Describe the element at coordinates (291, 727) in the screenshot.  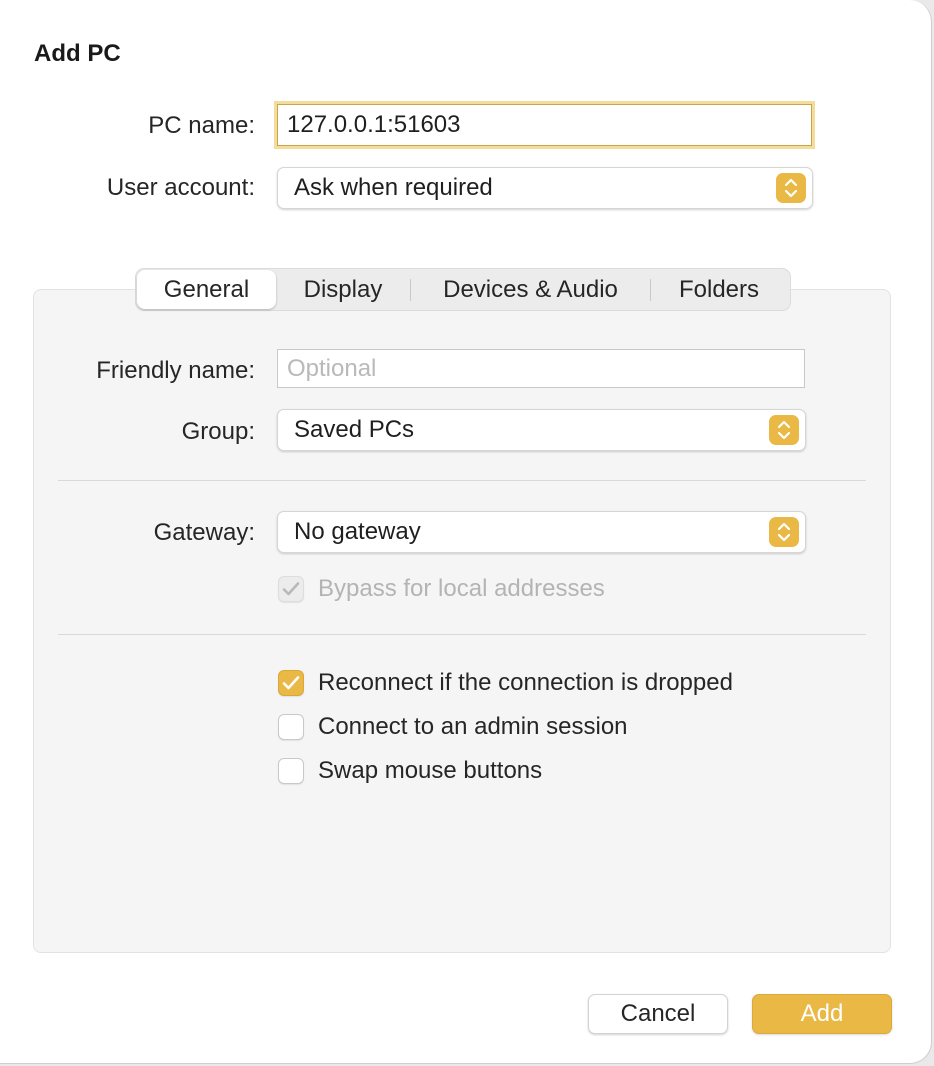
I see `admin-session-checkbox` at that location.